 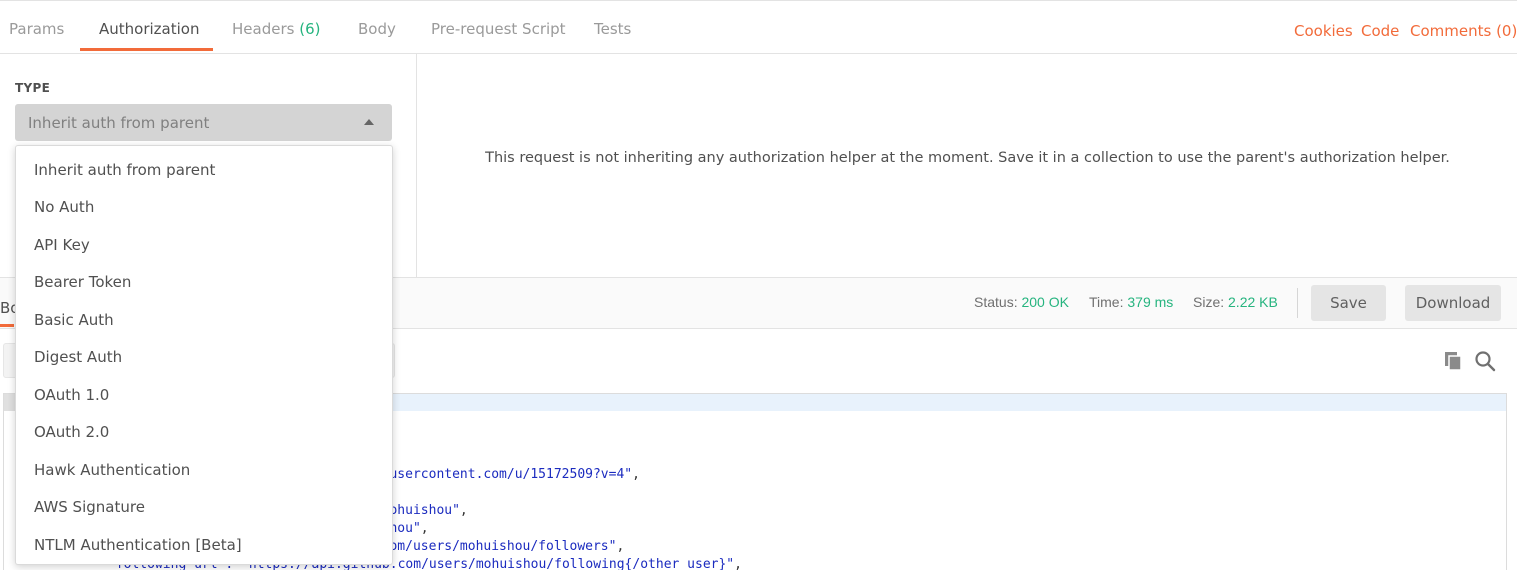 I want to click on code-line: b.com/users/mohuishou/followers",, so click(x=495, y=546).